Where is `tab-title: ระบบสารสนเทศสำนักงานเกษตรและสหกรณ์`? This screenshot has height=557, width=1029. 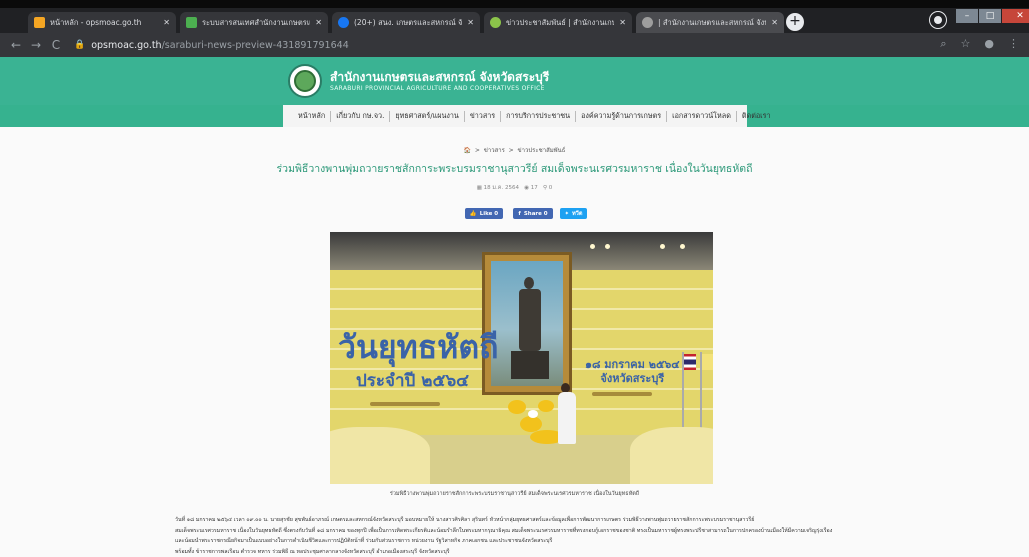 tab-title: ระบบสารสนเทศสำนักงานเกษตรและสหกรณ์ is located at coordinates (256, 22).